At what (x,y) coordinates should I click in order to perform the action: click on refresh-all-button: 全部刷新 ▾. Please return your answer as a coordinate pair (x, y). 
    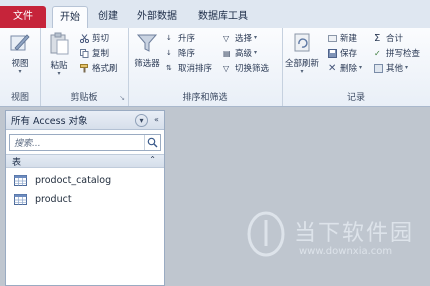
    Looking at the image, I should click on (302, 53).